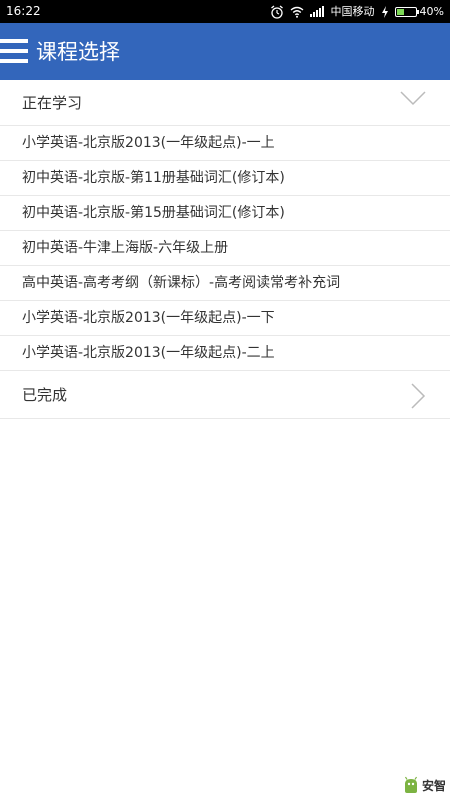 This screenshot has height=800, width=450. Describe the element at coordinates (433, 785) in the screenshot. I see `watermark-text: 安智` at that location.